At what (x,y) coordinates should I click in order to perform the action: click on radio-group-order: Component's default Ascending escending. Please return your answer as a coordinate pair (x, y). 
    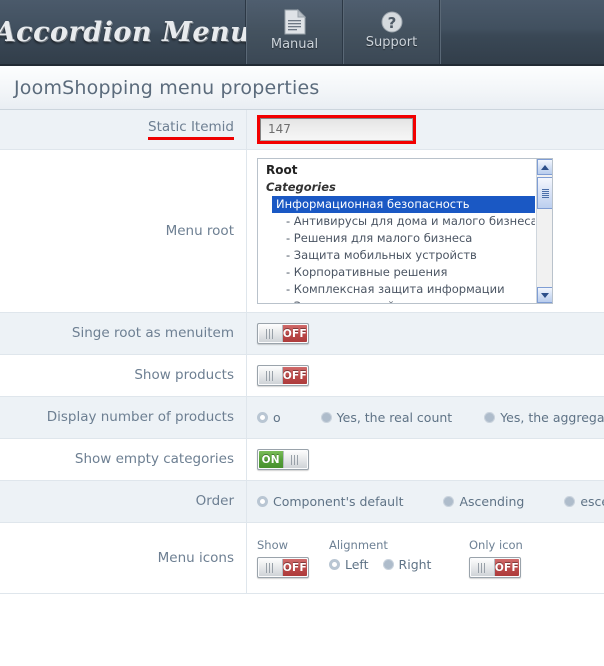
    Looking at the image, I should click on (430, 501).